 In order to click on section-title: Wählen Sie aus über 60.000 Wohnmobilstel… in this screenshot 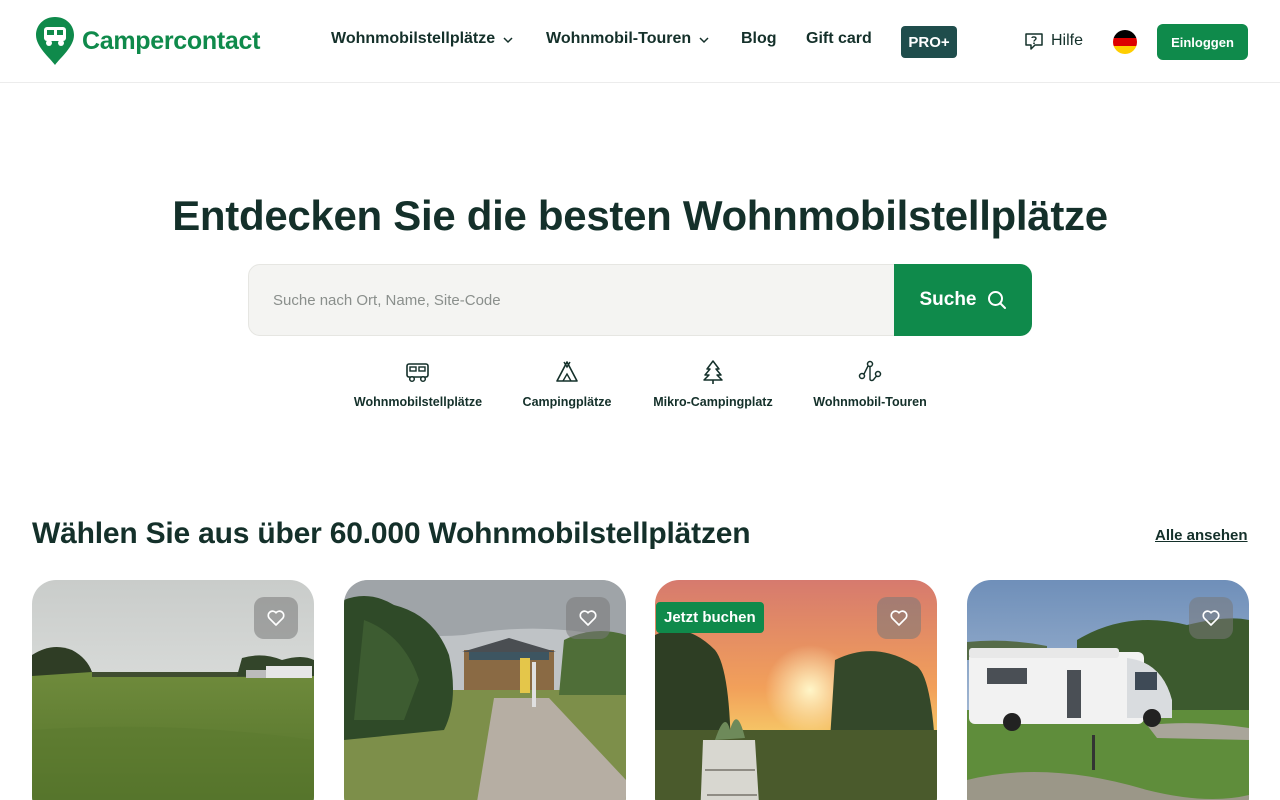, I will do `click(391, 533)`.